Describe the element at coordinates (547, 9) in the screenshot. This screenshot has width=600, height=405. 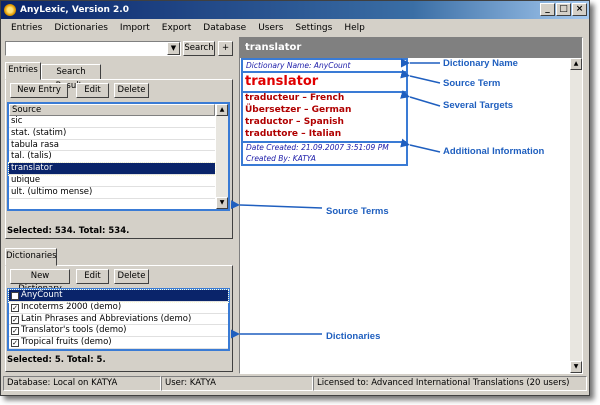
I see `minimize-button: _` at that location.